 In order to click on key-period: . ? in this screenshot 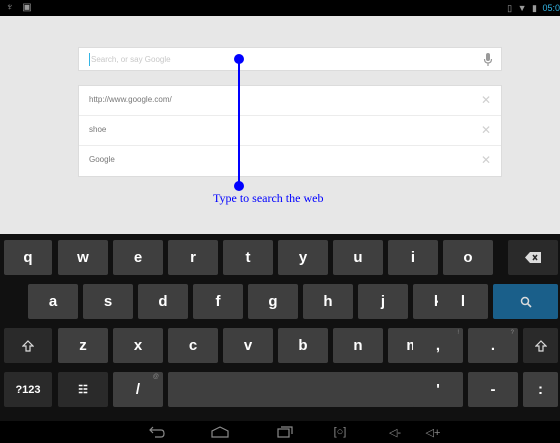, I will do `click(493, 345)`.